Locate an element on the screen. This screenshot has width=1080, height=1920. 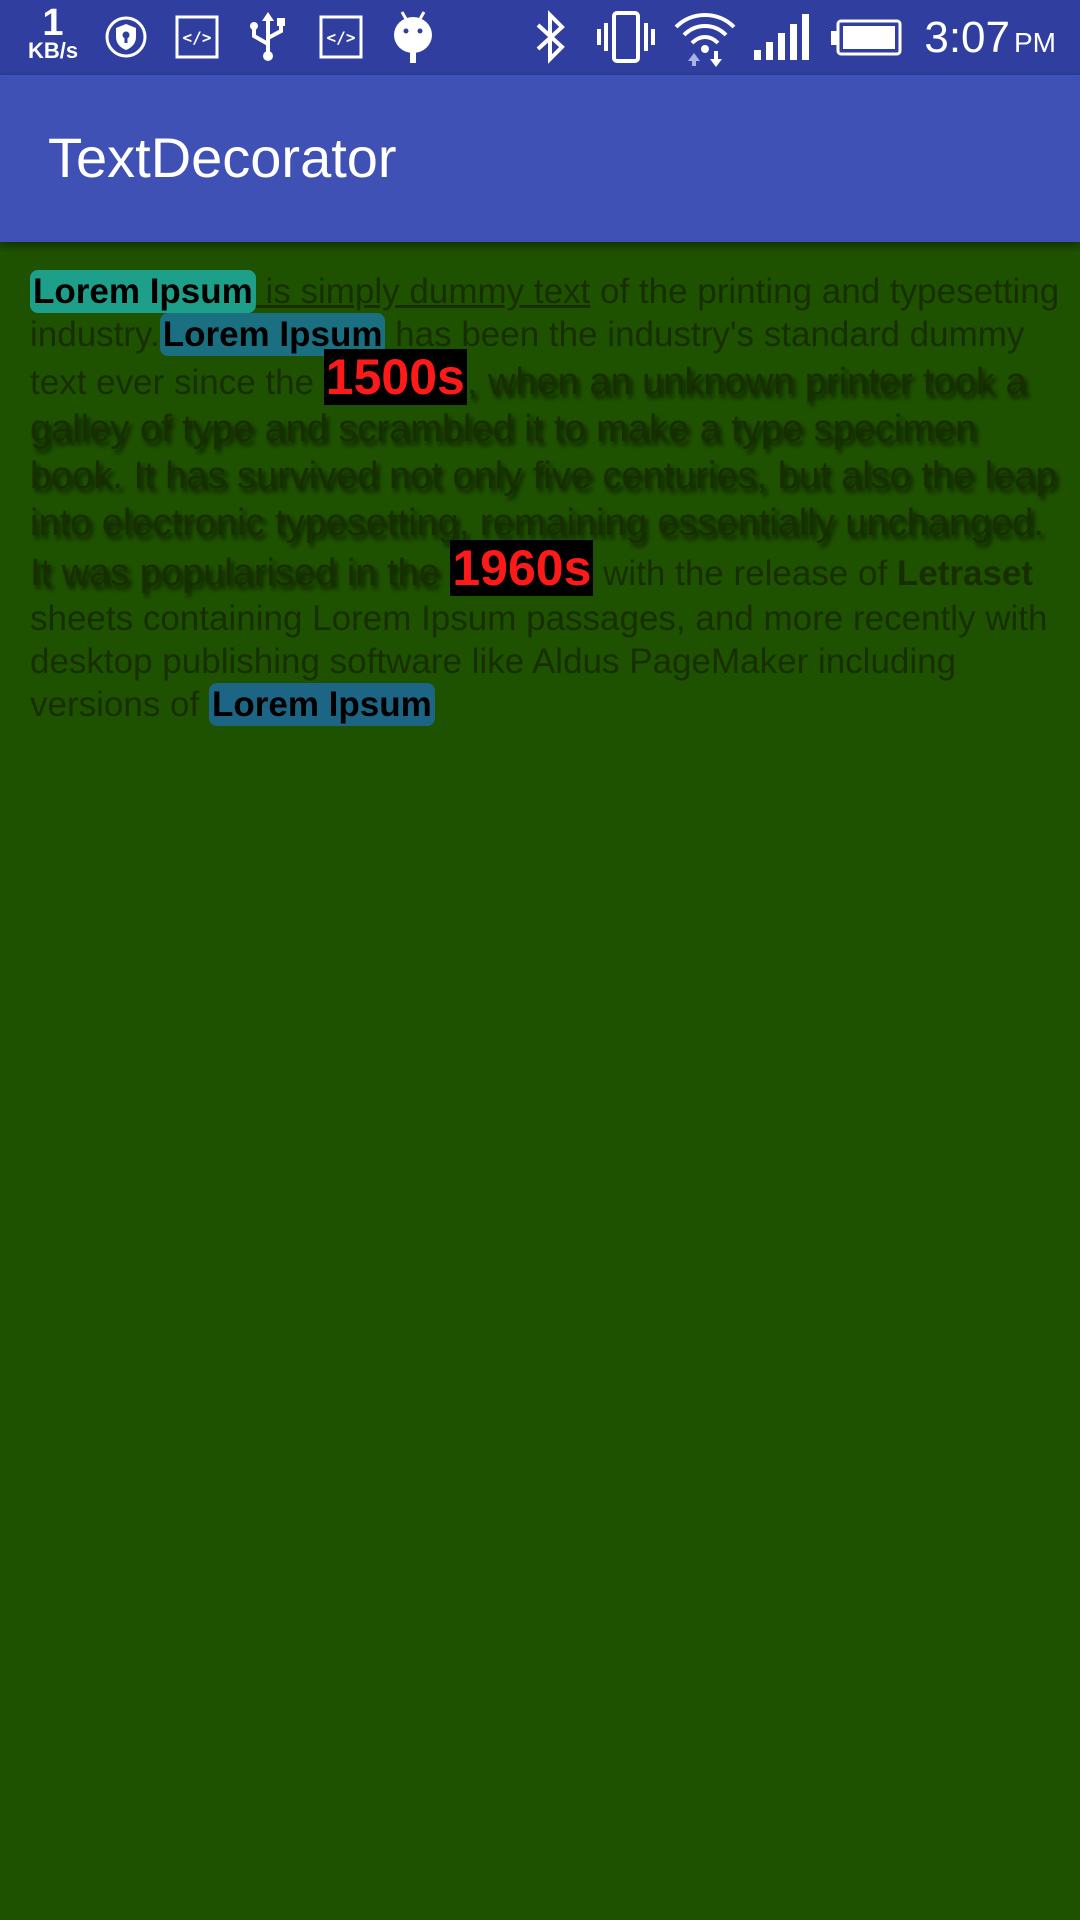
status-clock: 3:07 PM is located at coordinates (990, 40).